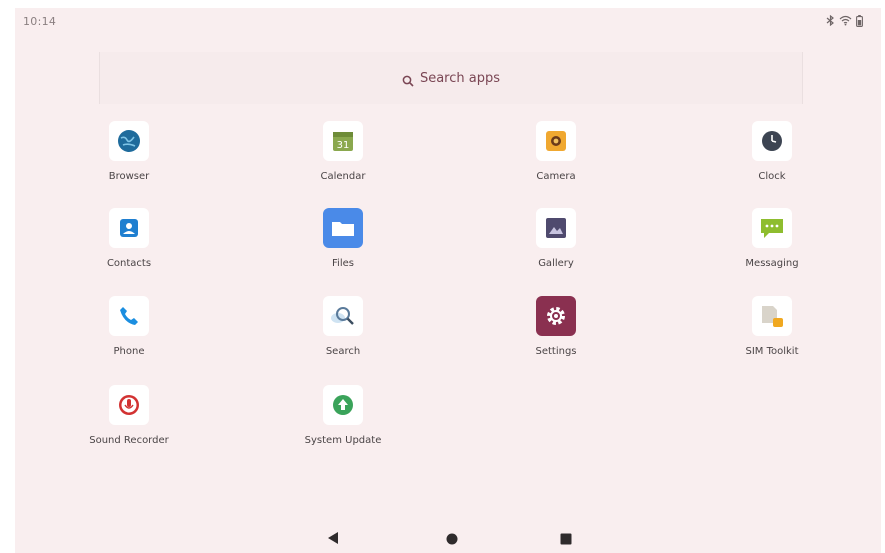  Describe the element at coordinates (556, 228) in the screenshot. I see `gallery-icon` at that location.